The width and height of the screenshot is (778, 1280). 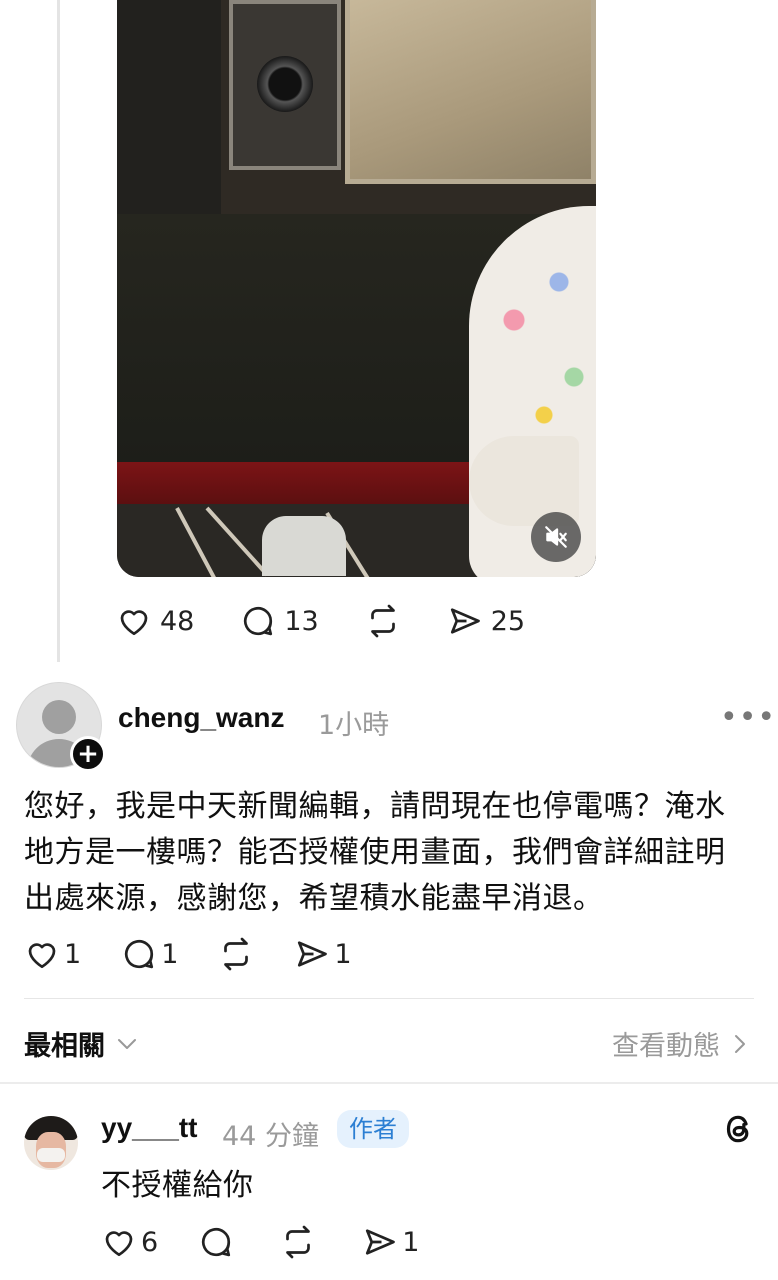 I want to click on post-action-bar: 48 13 25, so click(x=343, y=621).